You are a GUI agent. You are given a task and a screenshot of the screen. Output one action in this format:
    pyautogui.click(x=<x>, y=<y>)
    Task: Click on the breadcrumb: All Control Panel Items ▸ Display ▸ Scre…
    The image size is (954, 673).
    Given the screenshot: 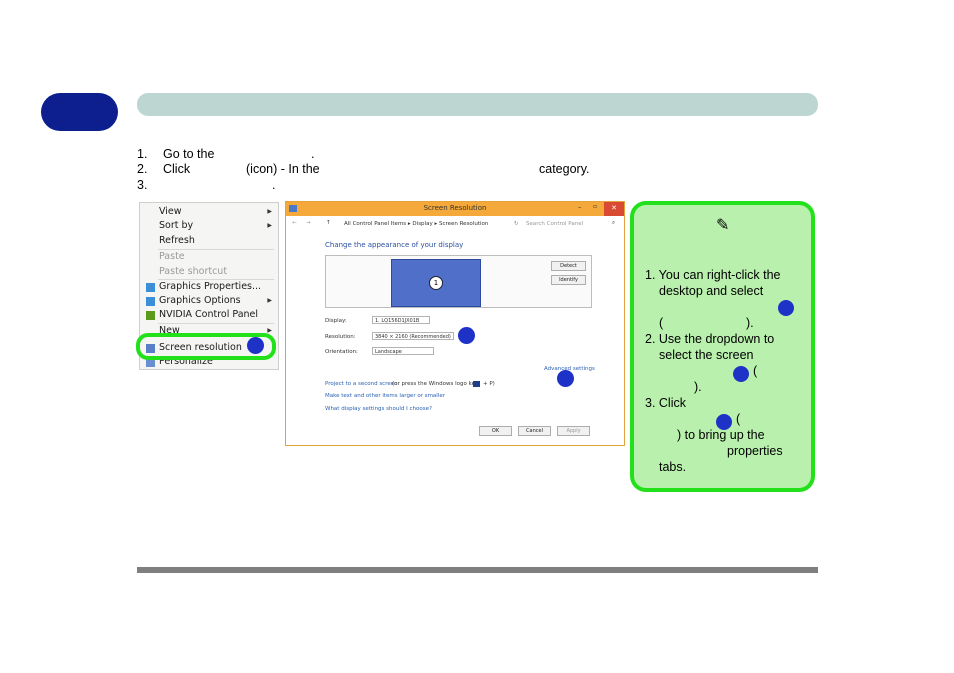 What is the action you would take?
    pyautogui.click(x=416, y=224)
    